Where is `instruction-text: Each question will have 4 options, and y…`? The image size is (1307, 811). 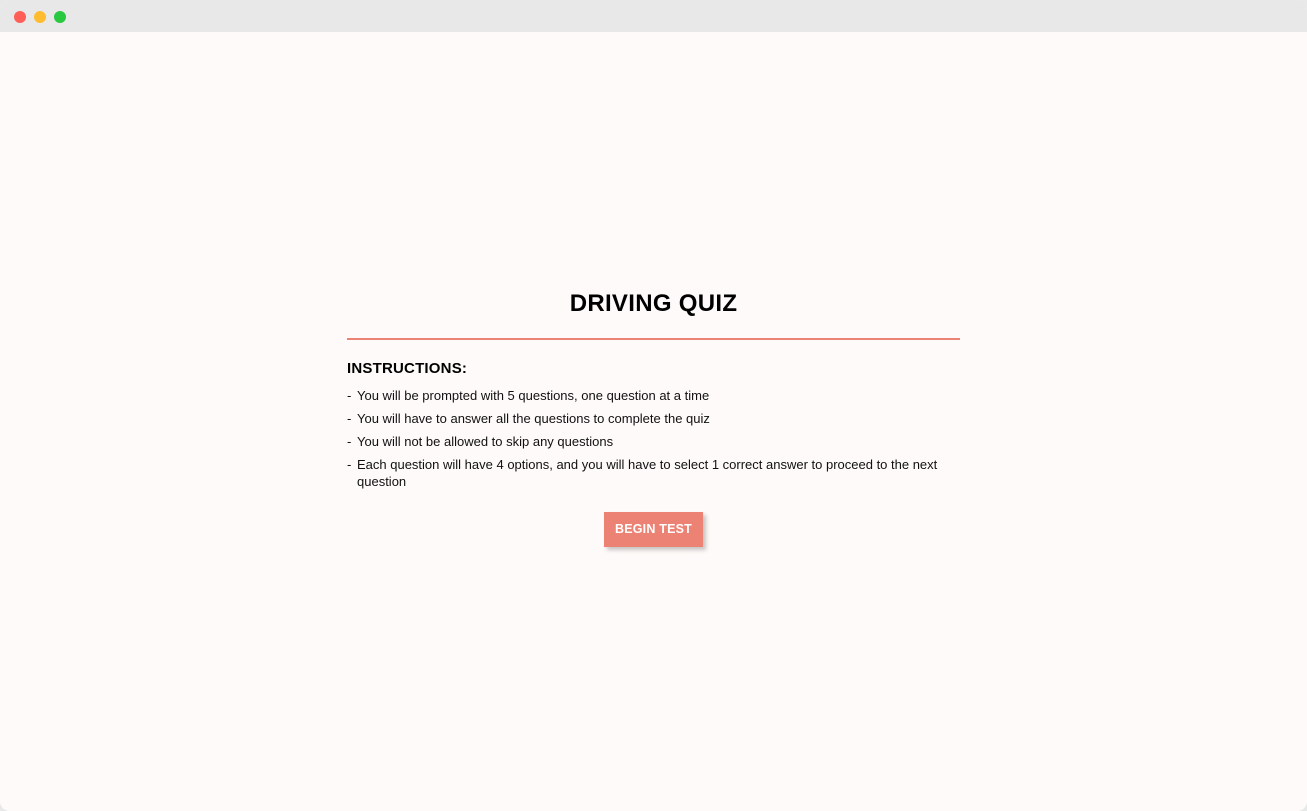 instruction-text: Each question will have 4 options, and y… is located at coordinates (647, 473).